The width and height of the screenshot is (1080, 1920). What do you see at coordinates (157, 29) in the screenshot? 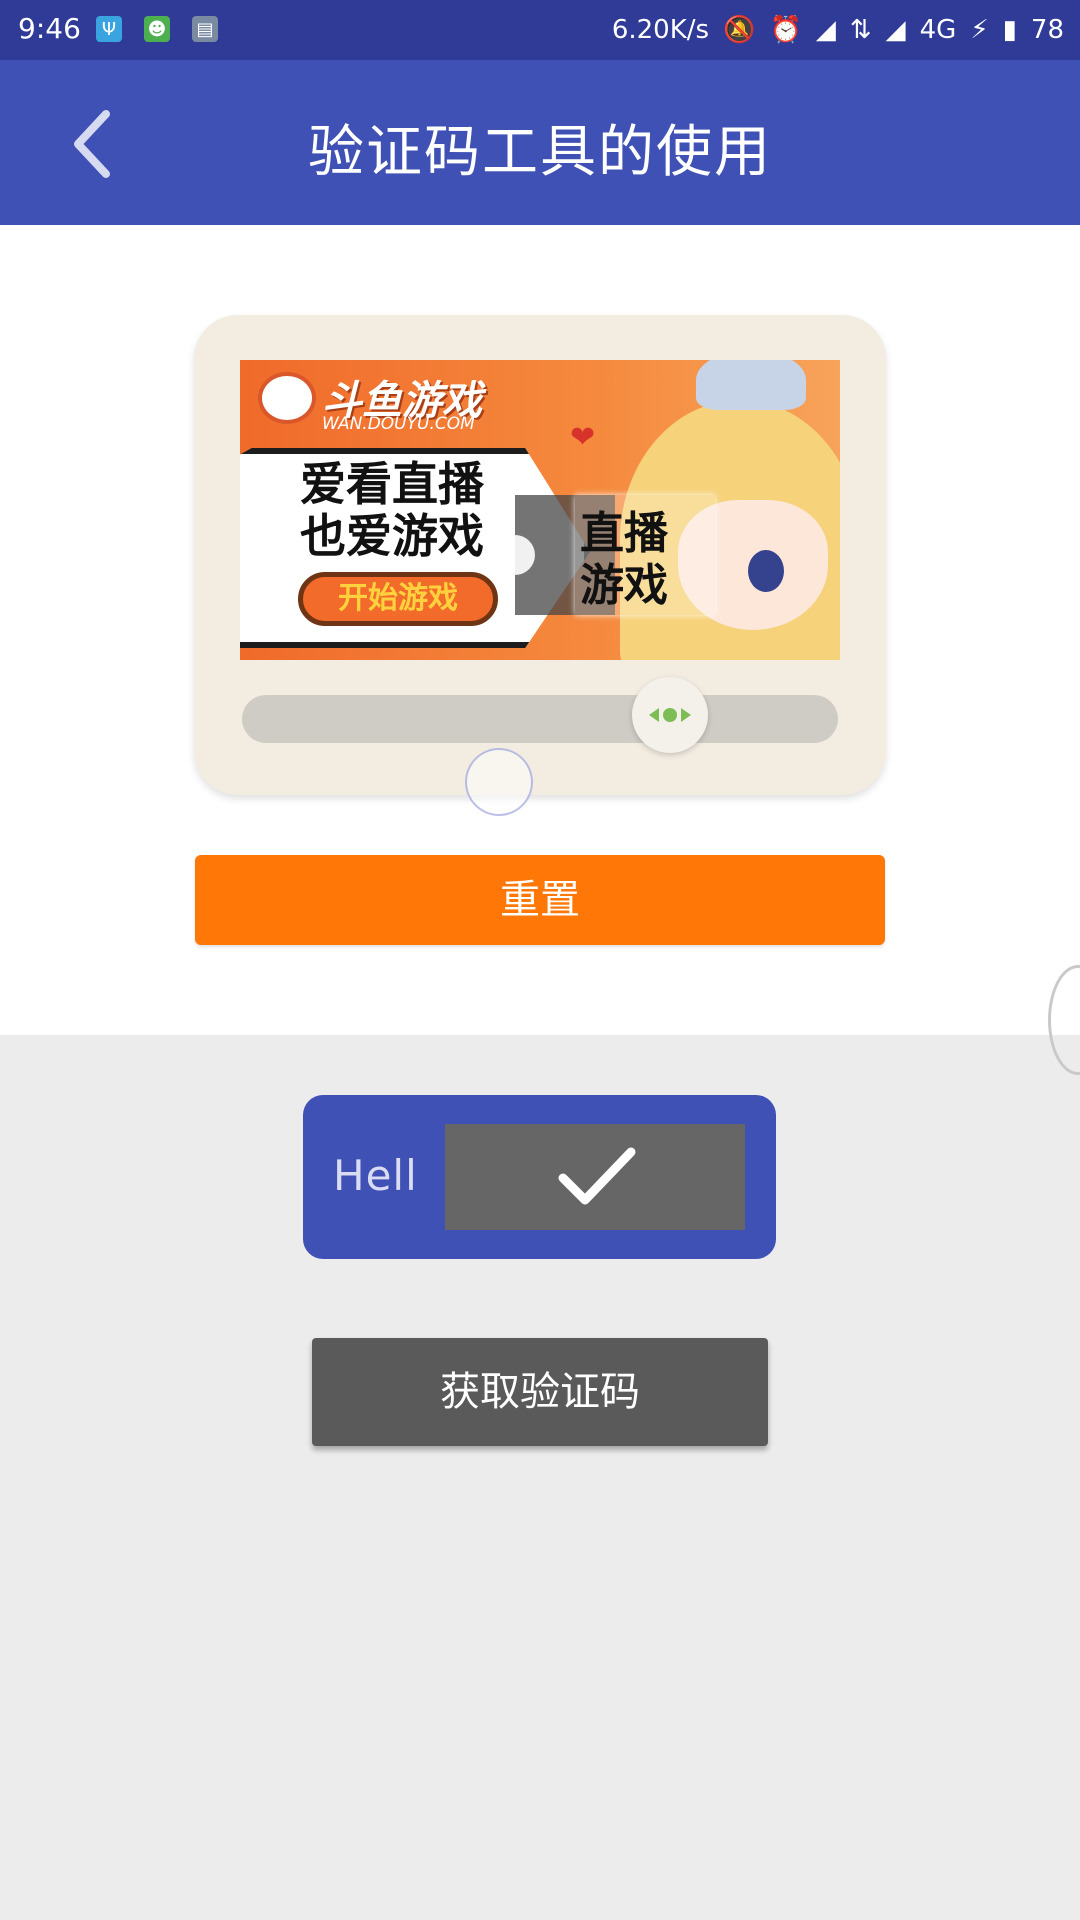
I see `android-icon: ☻` at bounding box center [157, 29].